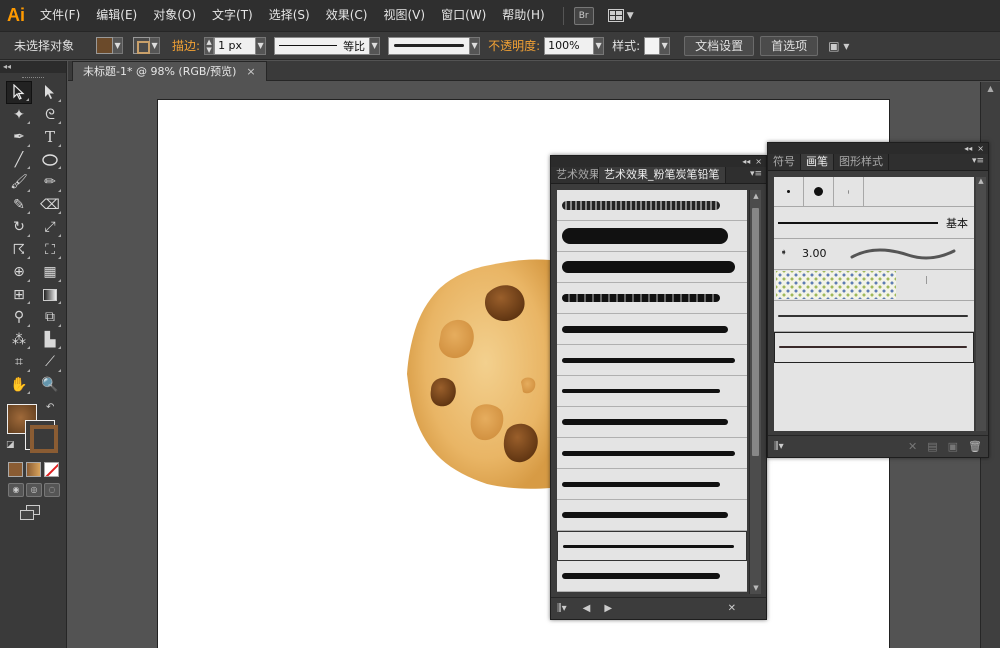 The image size is (1000, 648). Describe the element at coordinates (60, 15) in the screenshot. I see `menu-file: 文件(F)` at that location.